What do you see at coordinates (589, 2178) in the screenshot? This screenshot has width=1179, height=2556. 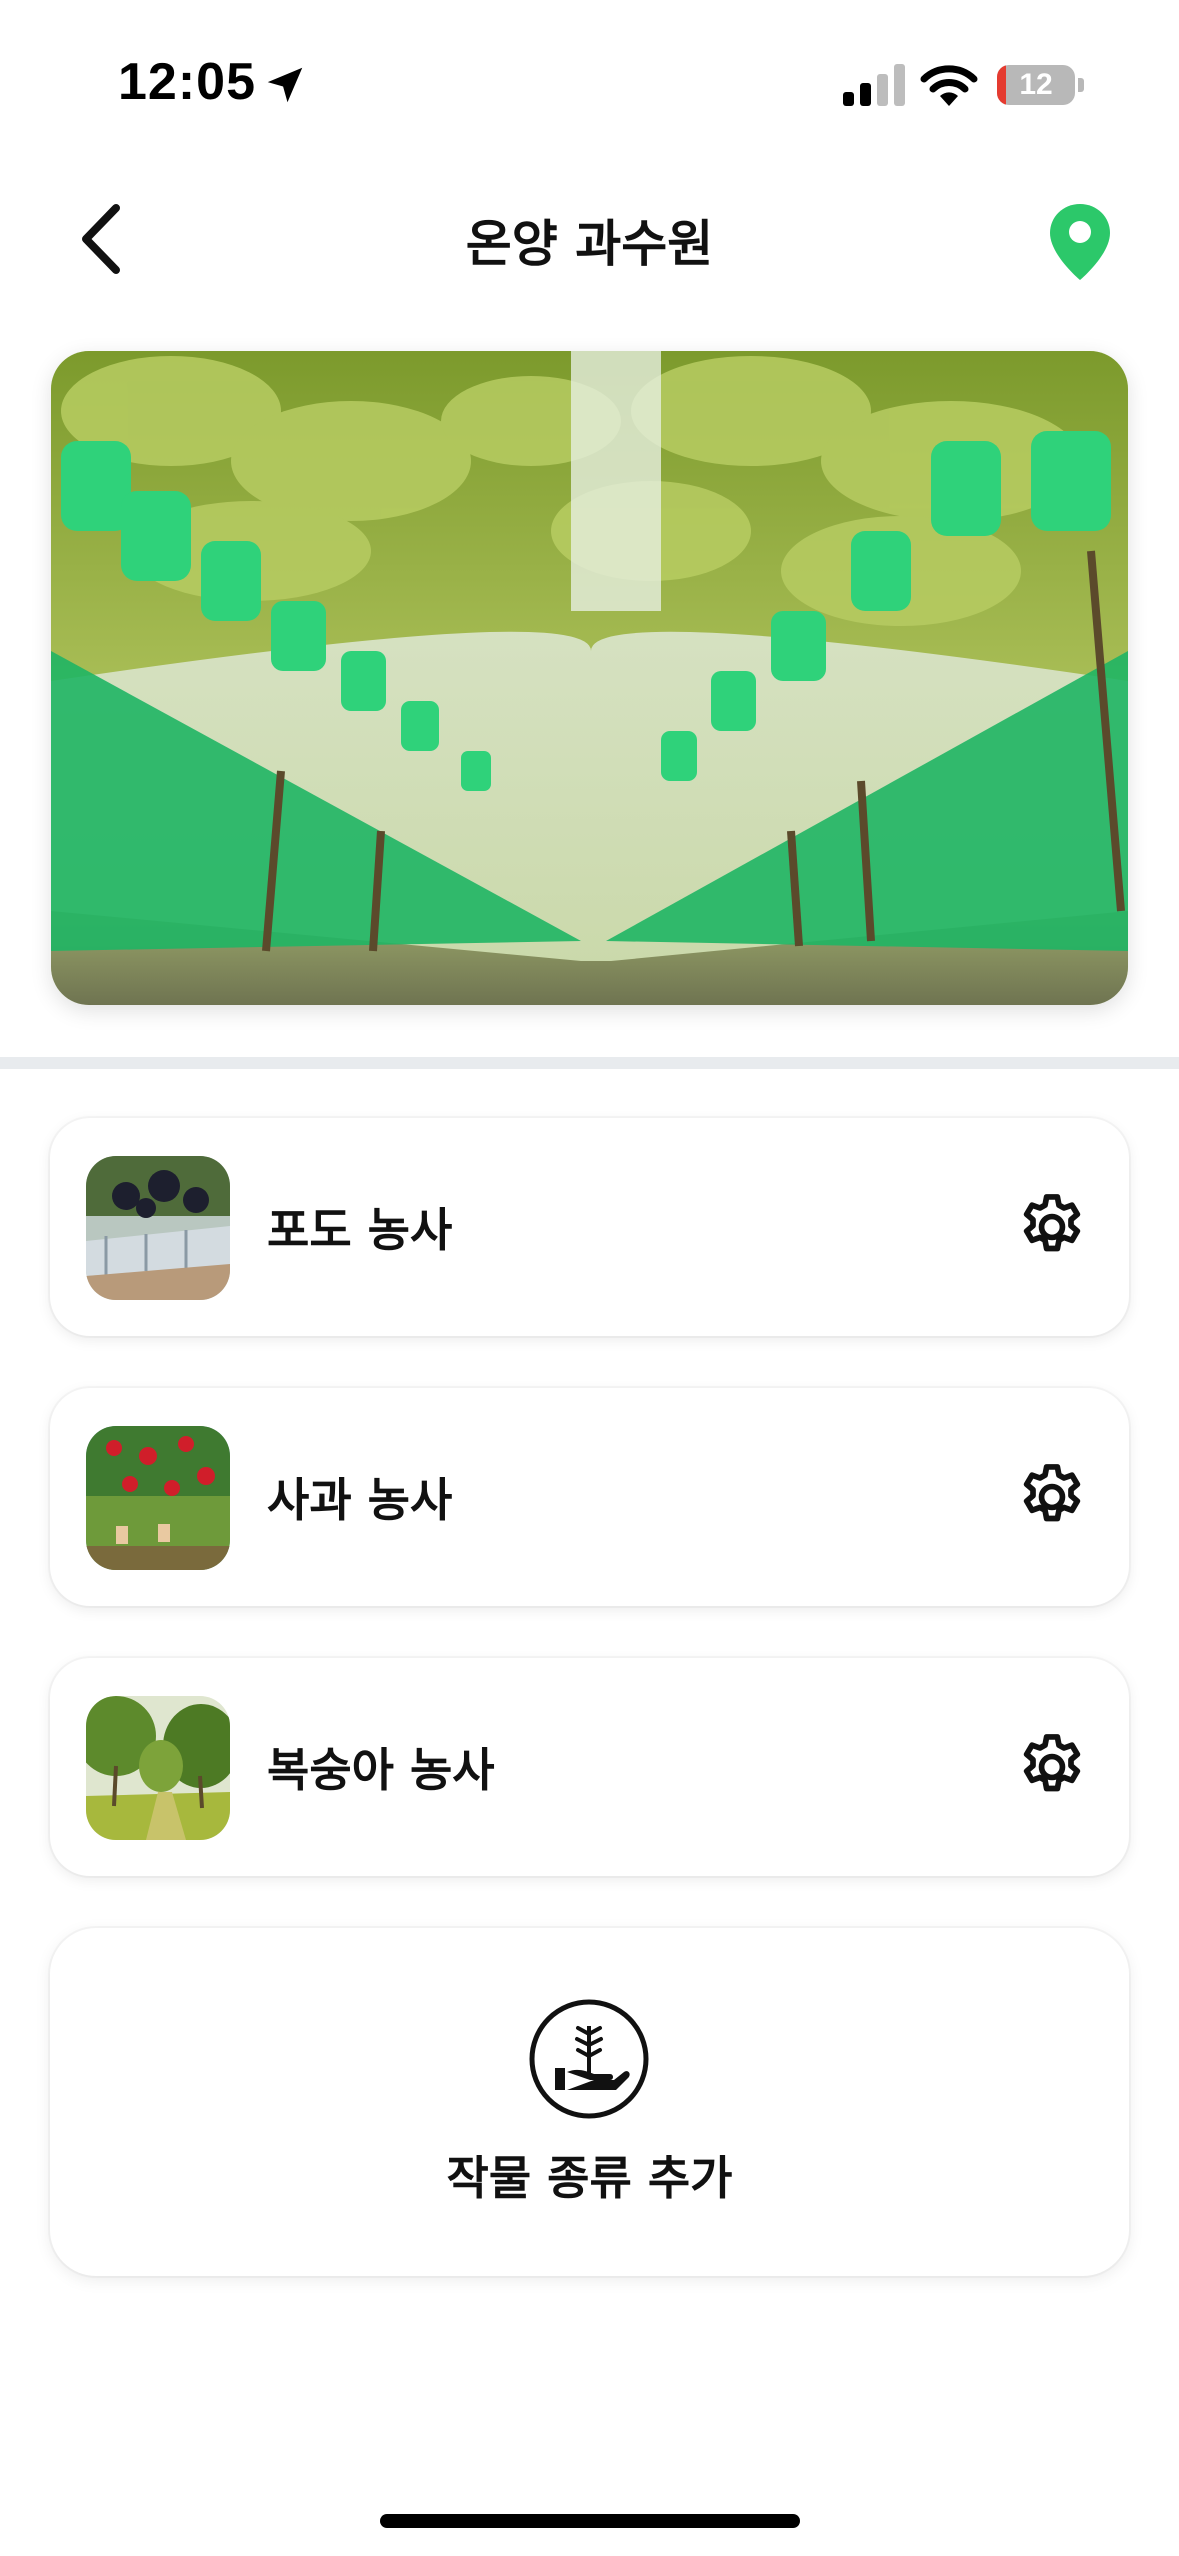 I see `add-crop-label: 작물 종류 추가` at bounding box center [589, 2178].